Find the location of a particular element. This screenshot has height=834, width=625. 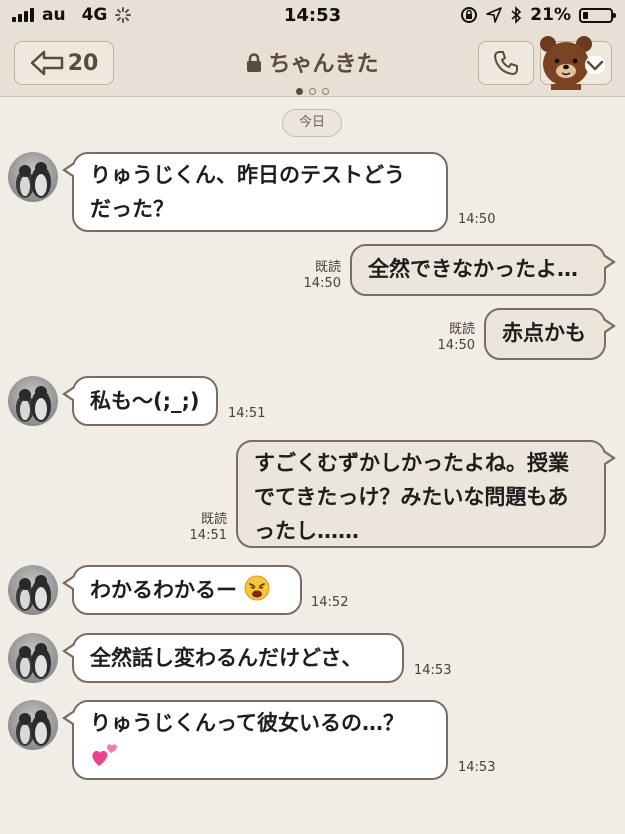

message-time: 14:52 is located at coordinates (330, 602).